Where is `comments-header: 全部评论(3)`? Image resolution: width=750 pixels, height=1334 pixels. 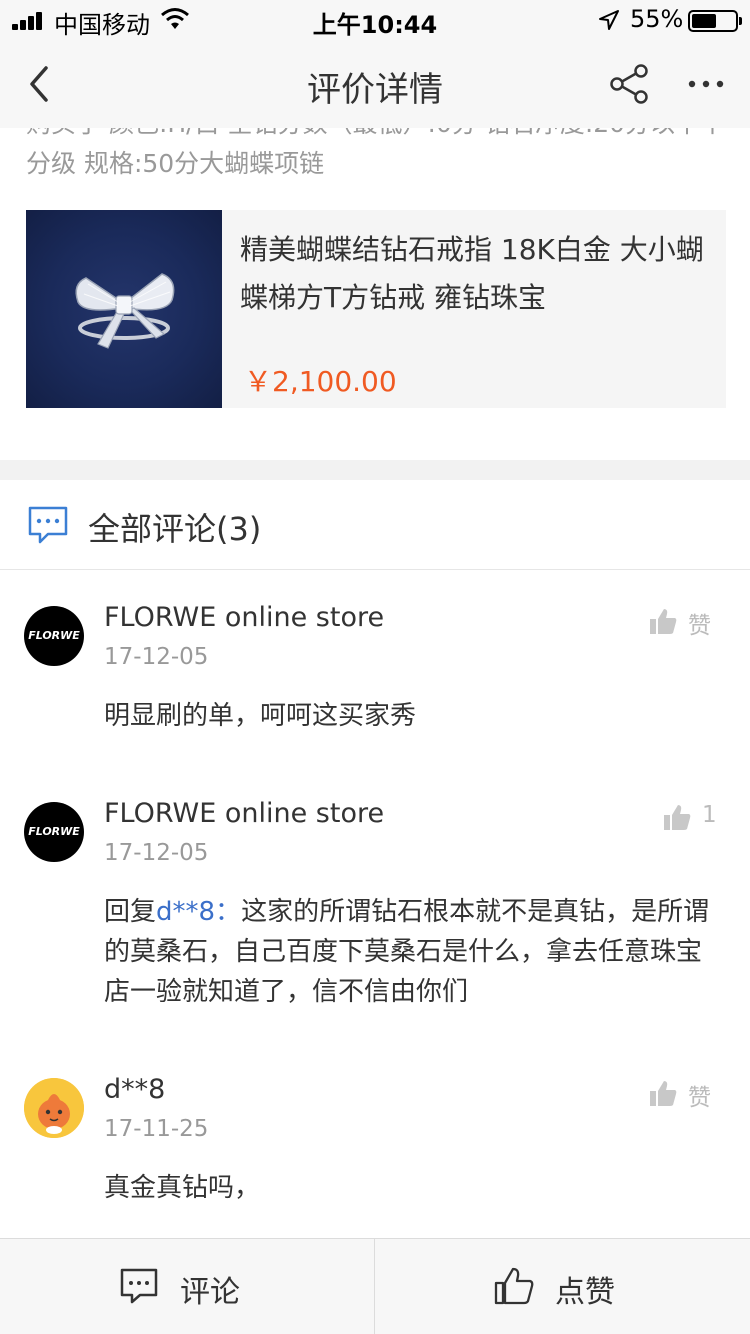
comments-header: 全部评论(3) is located at coordinates (375, 525).